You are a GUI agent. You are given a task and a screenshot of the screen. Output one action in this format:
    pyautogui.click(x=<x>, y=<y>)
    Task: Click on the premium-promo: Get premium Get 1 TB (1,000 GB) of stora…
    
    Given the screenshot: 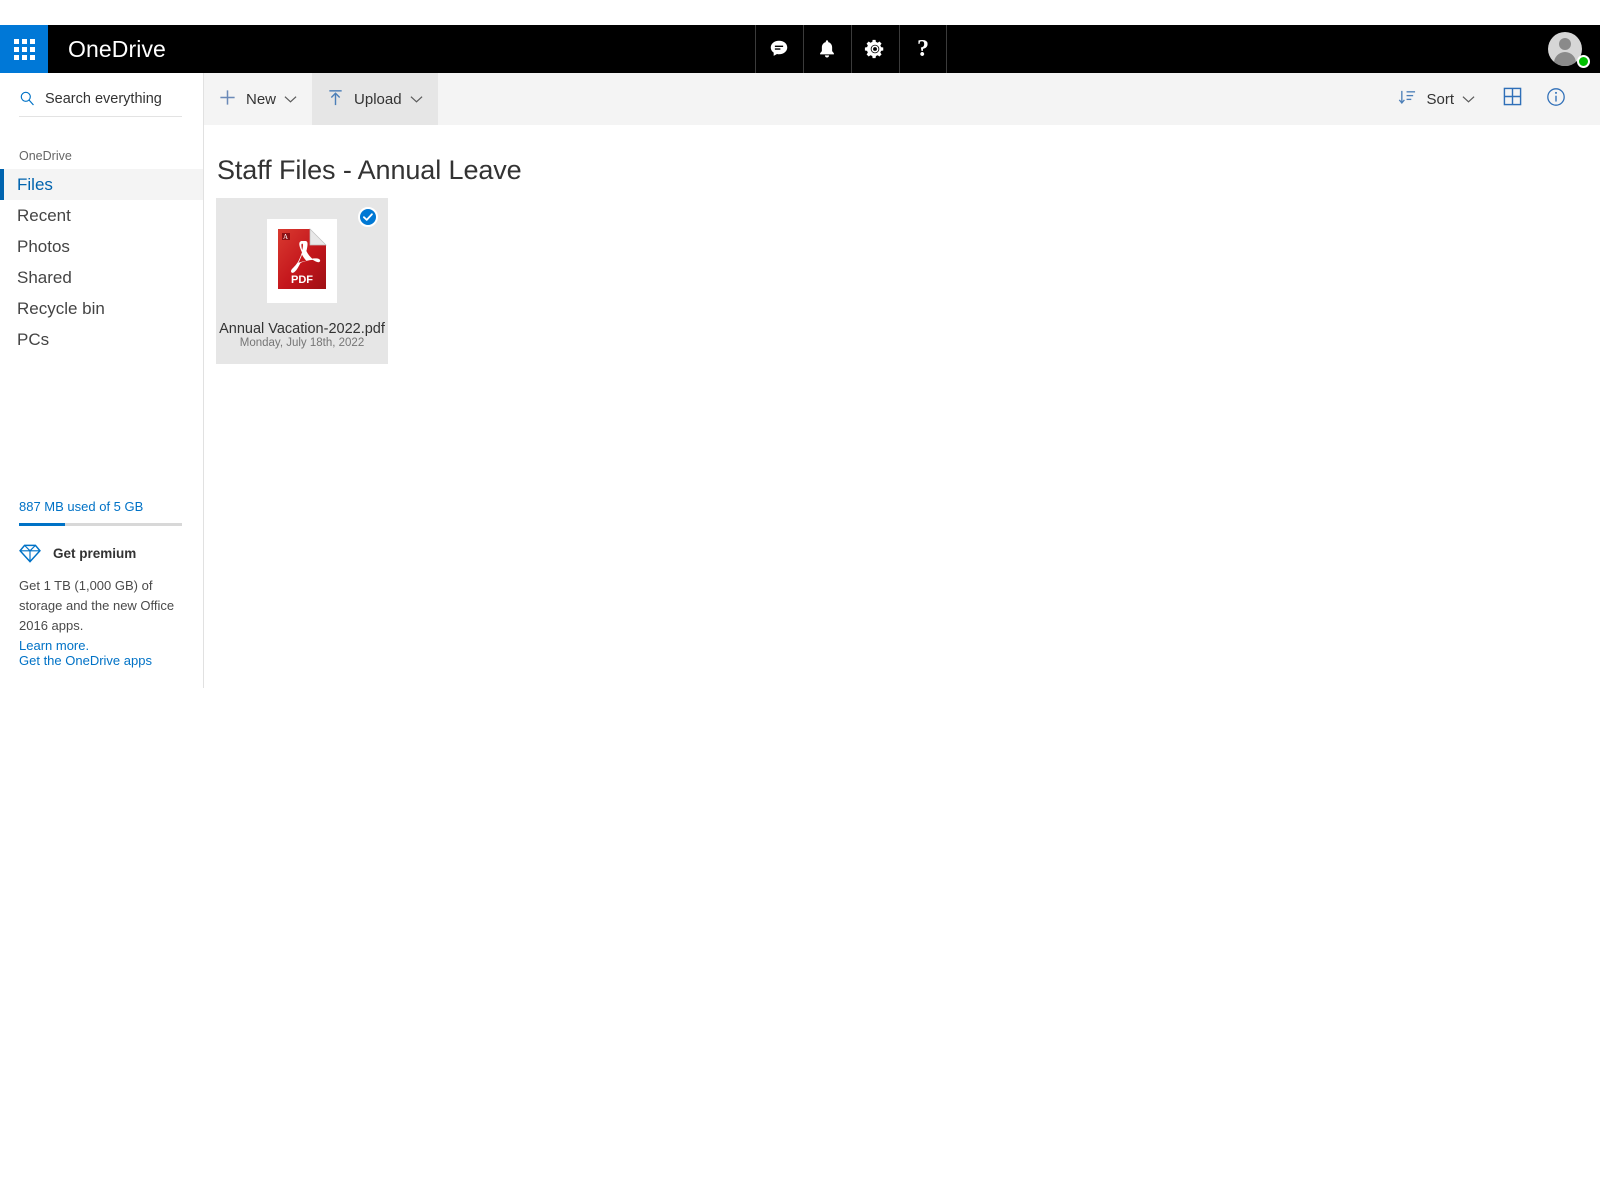 What is the action you would take?
    pyautogui.click(x=104, y=600)
    